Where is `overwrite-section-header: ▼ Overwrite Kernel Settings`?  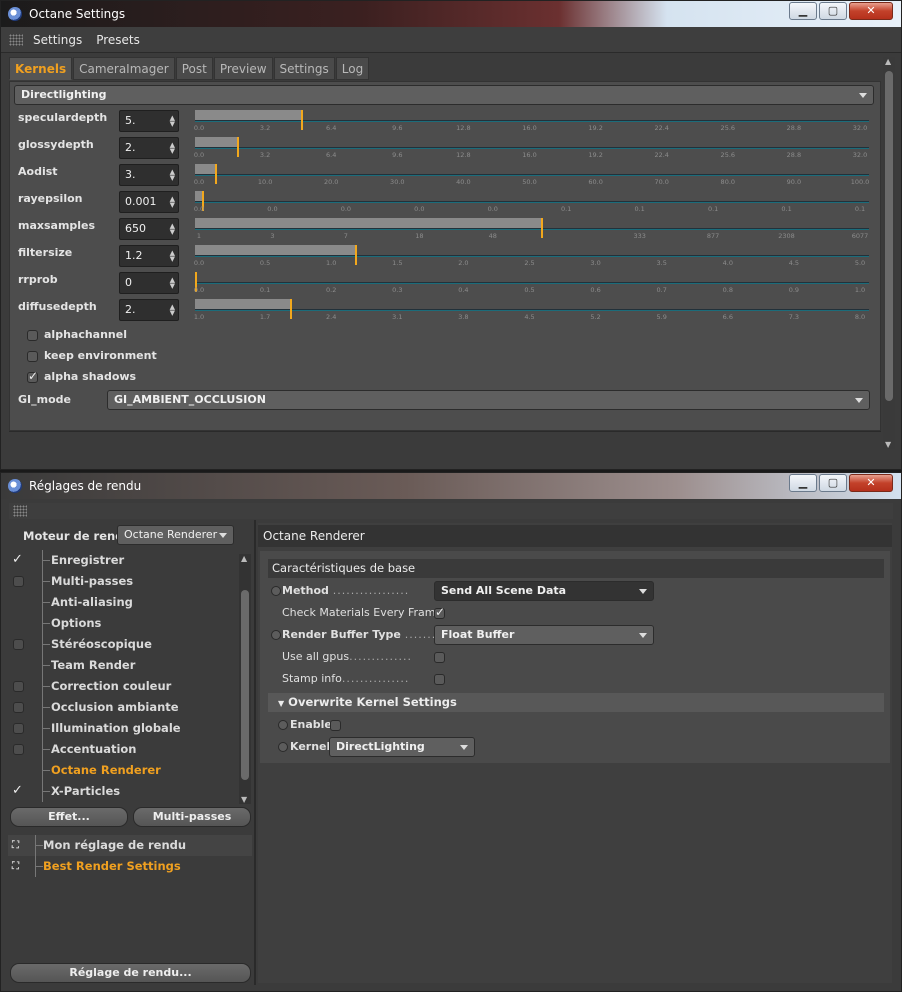
overwrite-section-header: ▼ Overwrite Kernel Settings is located at coordinates (576, 702).